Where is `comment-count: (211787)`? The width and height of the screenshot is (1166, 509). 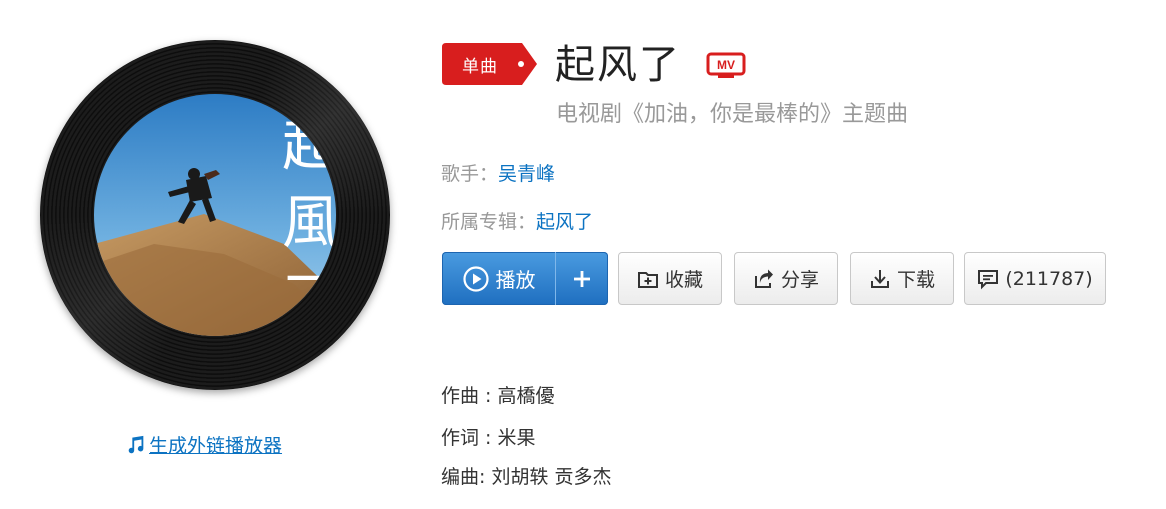 comment-count: (211787) is located at coordinates (1049, 278).